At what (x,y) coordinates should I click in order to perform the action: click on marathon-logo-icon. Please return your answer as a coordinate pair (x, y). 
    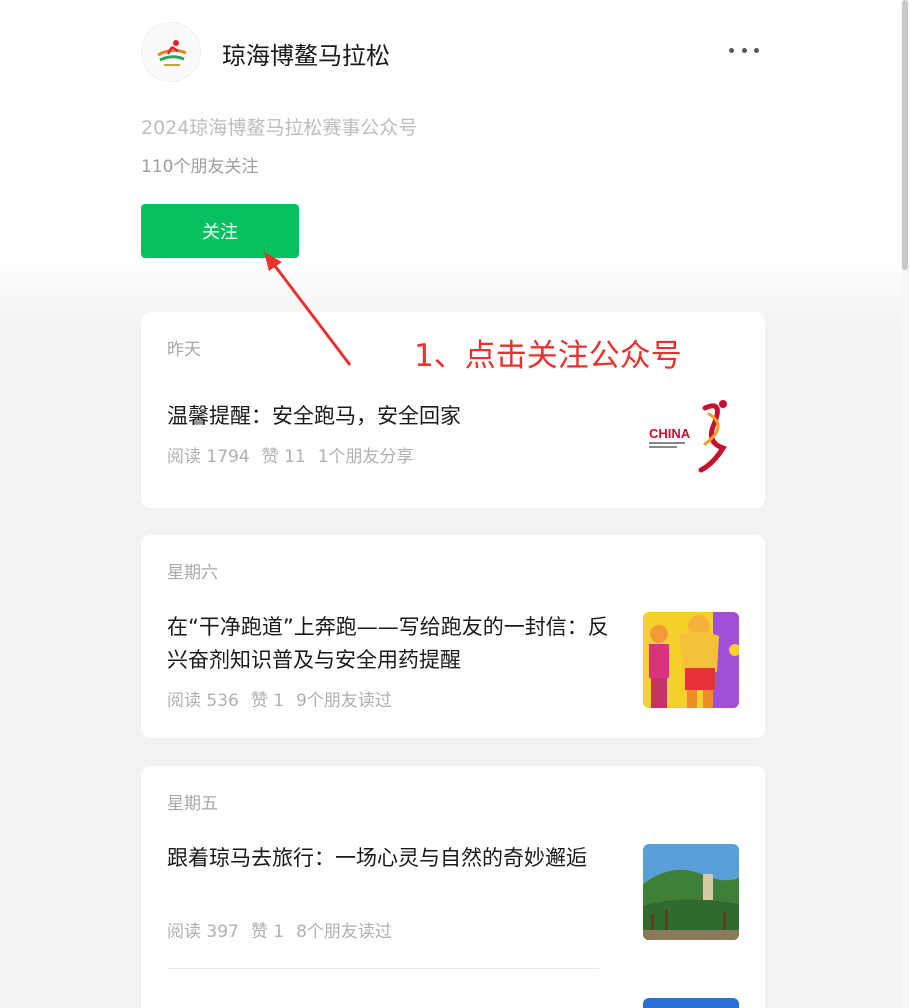
    Looking at the image, I should click on (172, 53).